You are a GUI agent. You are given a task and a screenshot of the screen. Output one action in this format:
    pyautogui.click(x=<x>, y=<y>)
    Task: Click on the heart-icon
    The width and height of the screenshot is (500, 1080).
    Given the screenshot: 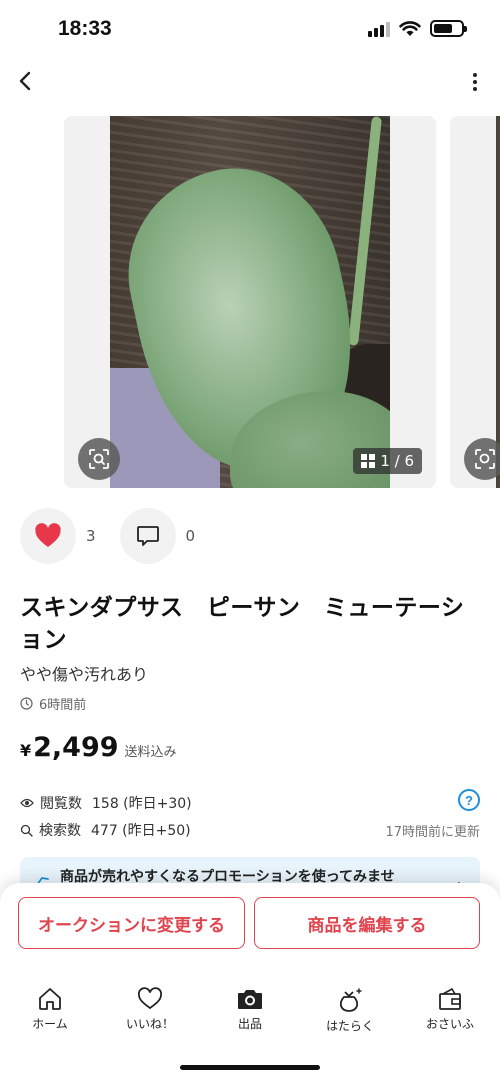 What is the action you would take?
    pyautogui.click(x=48, y=535)
    